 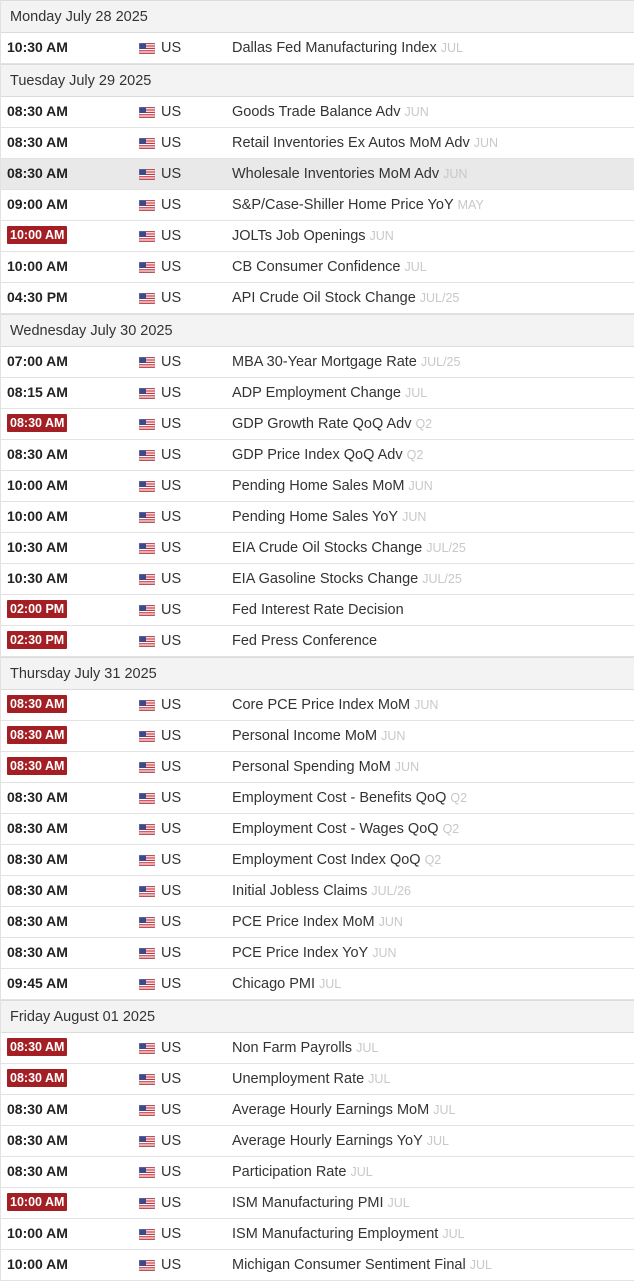 What do you see at coordinates (335, 829) in the screenshot?
I see `event-name: Employment Cost - Wages QoQ` at bounding box center [335, 829].